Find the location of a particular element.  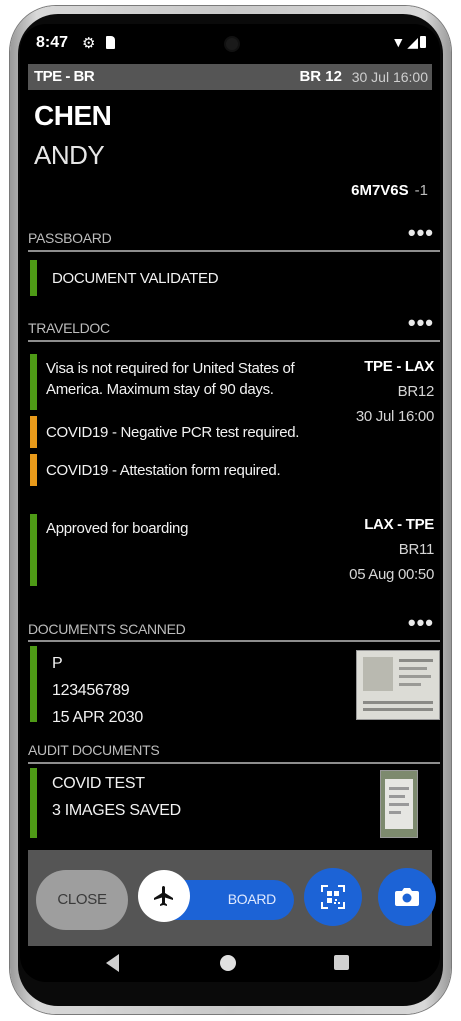

gear-icon: ⚙ is located at coordinates (89, 43).